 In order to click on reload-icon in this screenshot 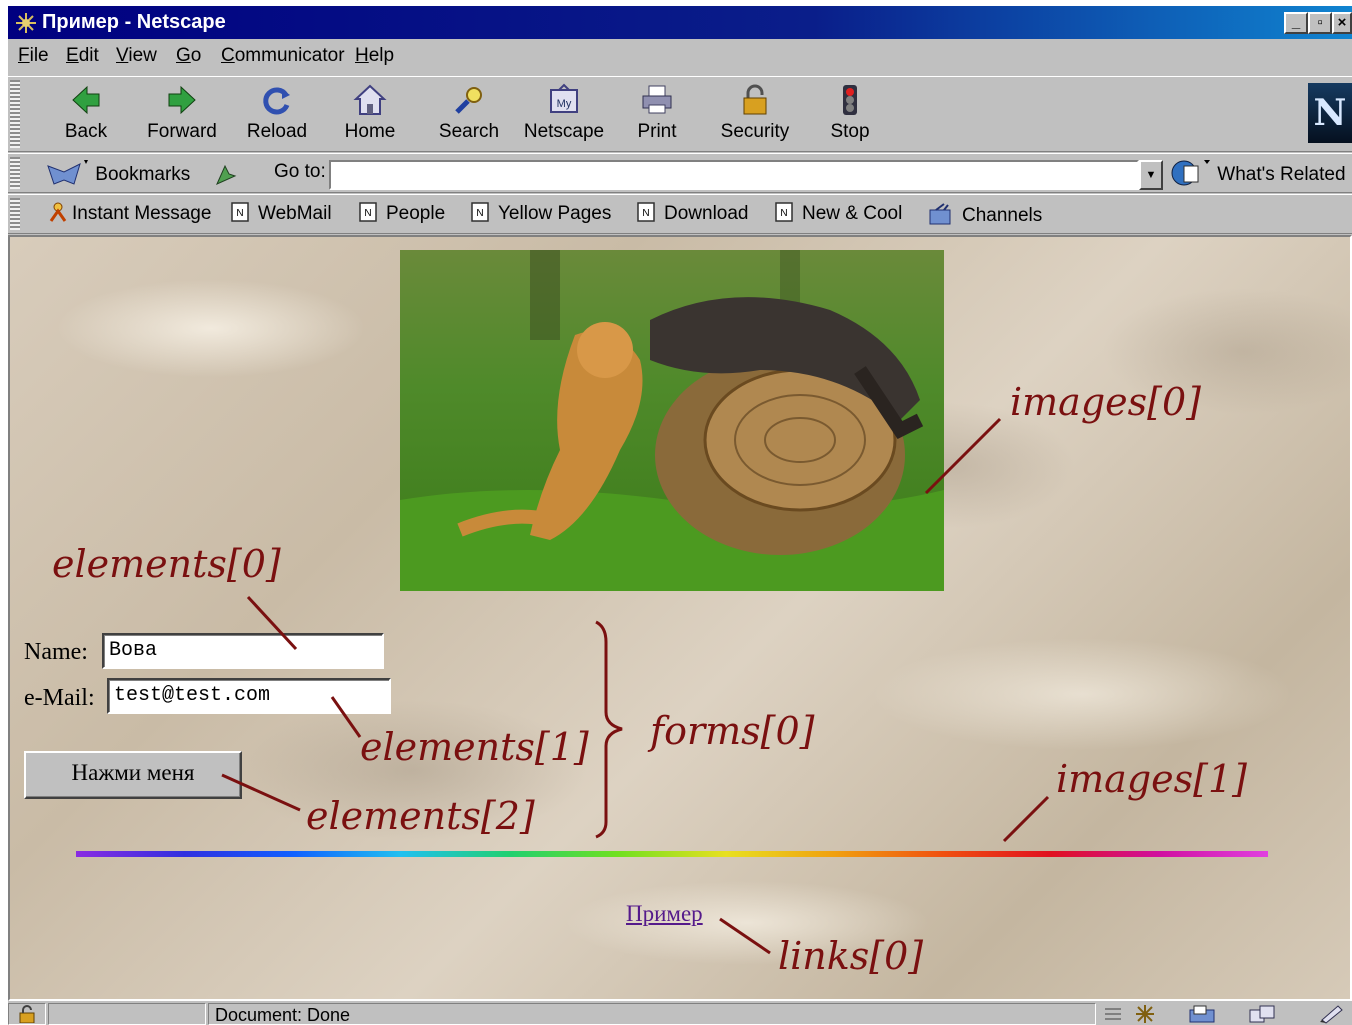, I will do `click(276, 101)`.